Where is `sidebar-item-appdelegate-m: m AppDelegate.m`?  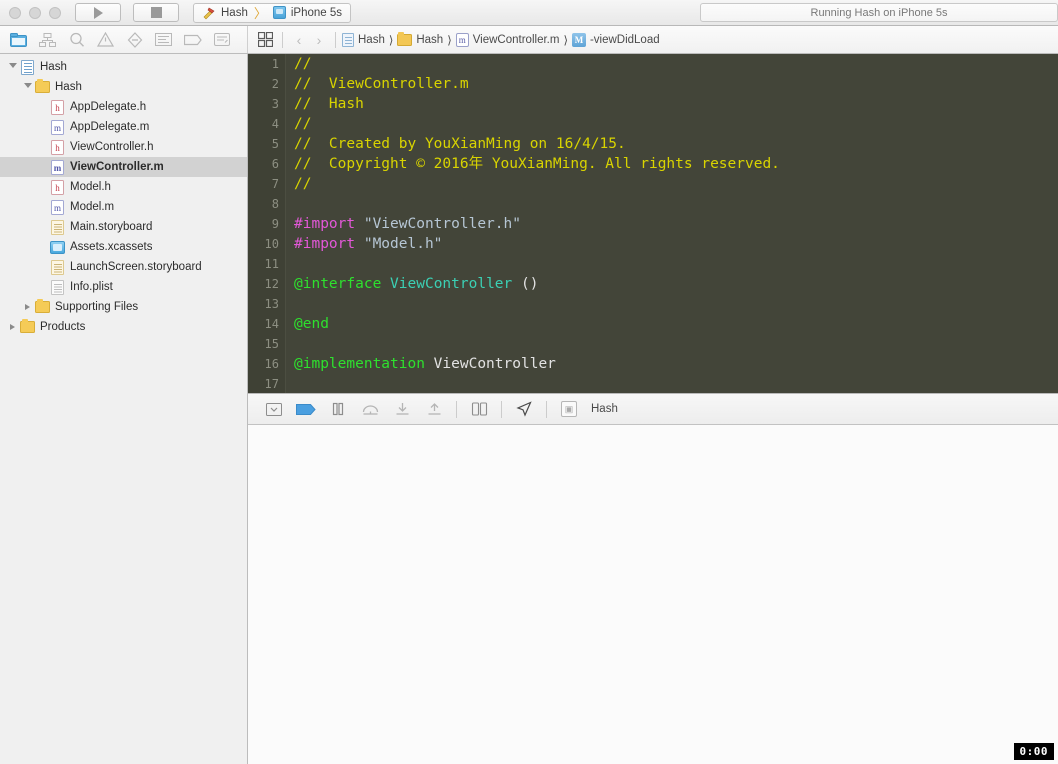
sidebar-item-appdelegate-m: m AppDelegate.m is located at coordinates (123, 127).